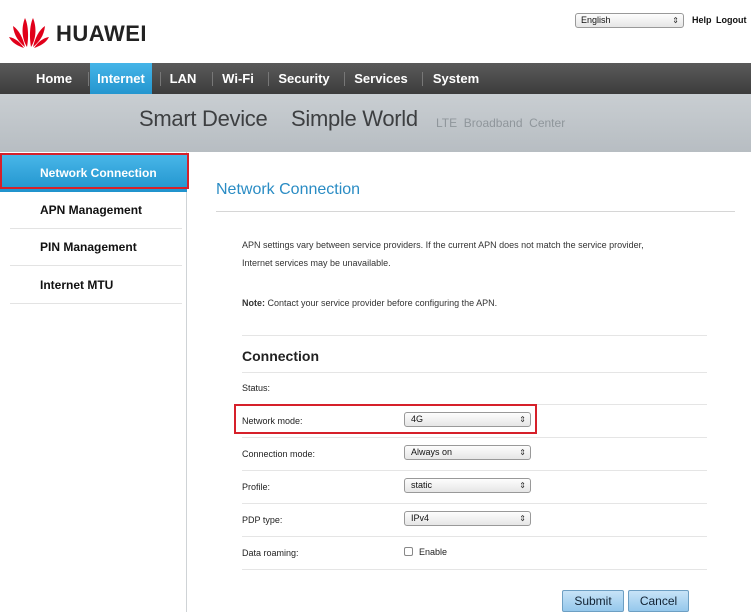 The image size is (751, 612). What do you see at coordinates (256, 487) in the screenshot?
I see `profile-label: Profile:` at bounding box center [256, 487].